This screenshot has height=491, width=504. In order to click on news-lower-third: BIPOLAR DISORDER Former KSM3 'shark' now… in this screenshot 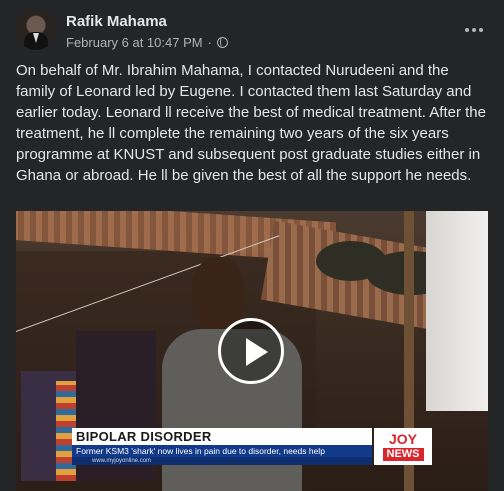, I will do `click(252, 449)`.